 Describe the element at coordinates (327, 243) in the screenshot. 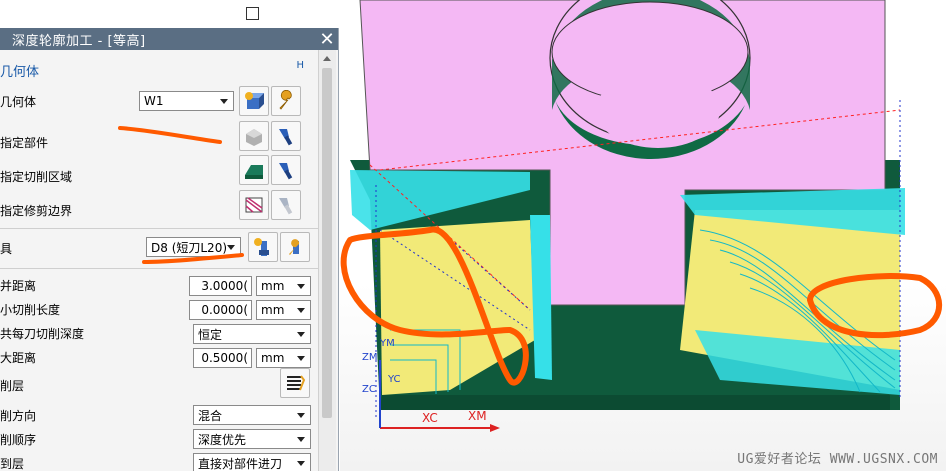

I see `scroll-thumb` at that location.